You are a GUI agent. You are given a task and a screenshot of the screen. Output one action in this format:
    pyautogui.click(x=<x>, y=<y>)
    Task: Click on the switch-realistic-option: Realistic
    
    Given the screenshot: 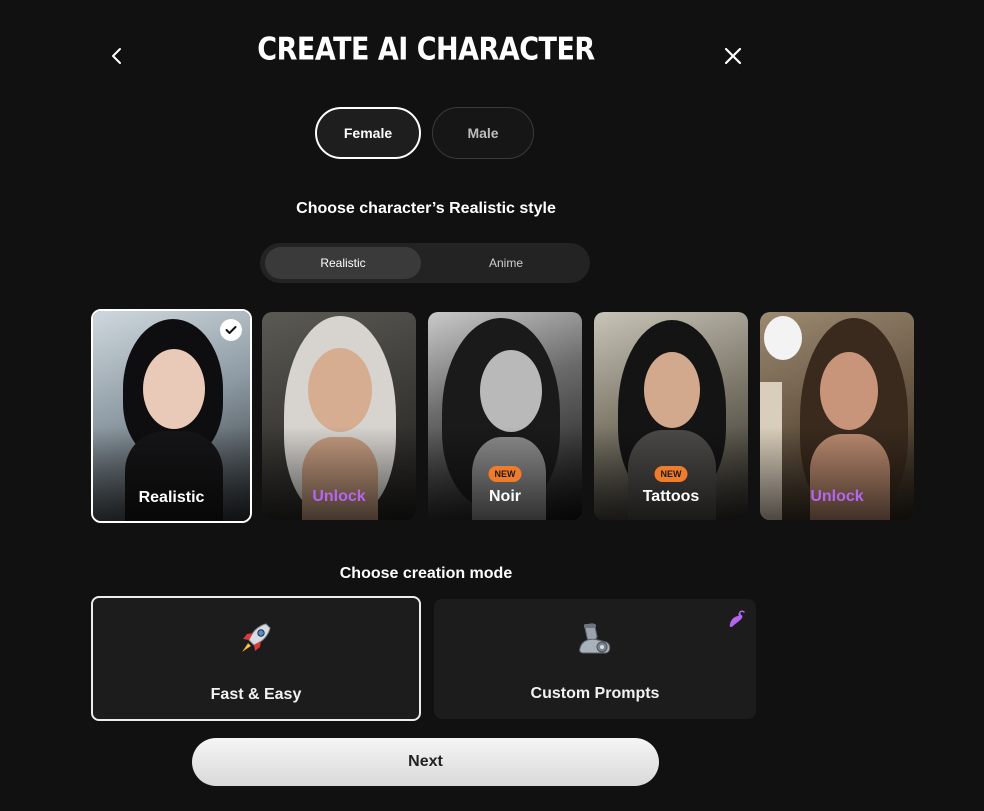 What is the action you would take?
    pyautogui.click(x=343, y=263)
    